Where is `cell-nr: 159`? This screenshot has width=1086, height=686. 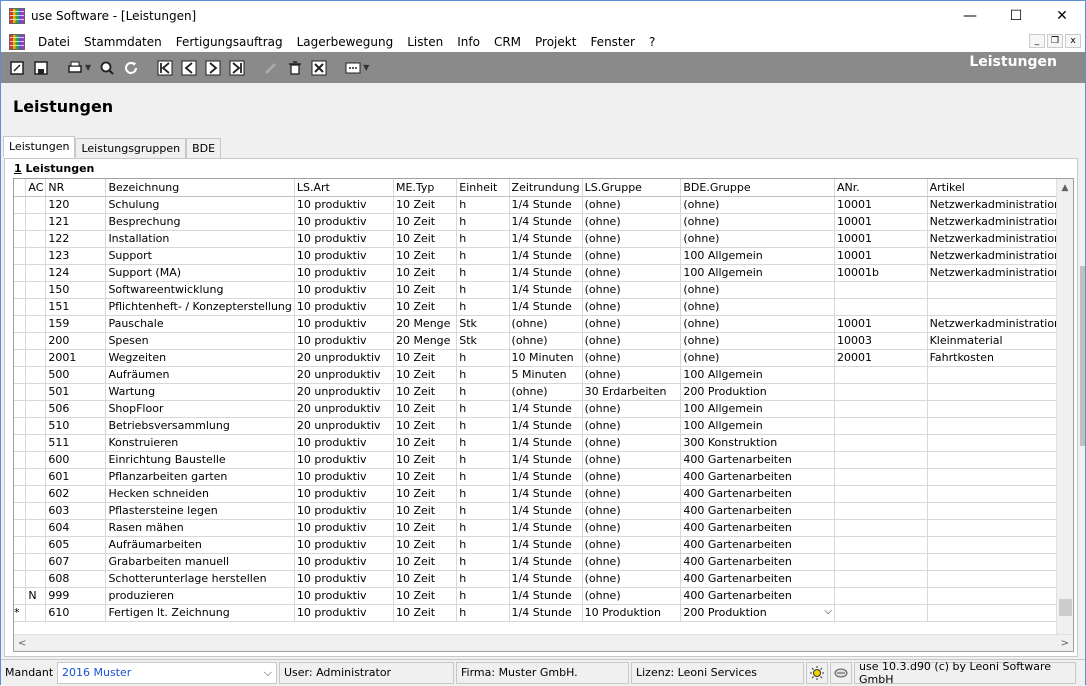
cell-nr: 159 is located at coordinates (76, 324).